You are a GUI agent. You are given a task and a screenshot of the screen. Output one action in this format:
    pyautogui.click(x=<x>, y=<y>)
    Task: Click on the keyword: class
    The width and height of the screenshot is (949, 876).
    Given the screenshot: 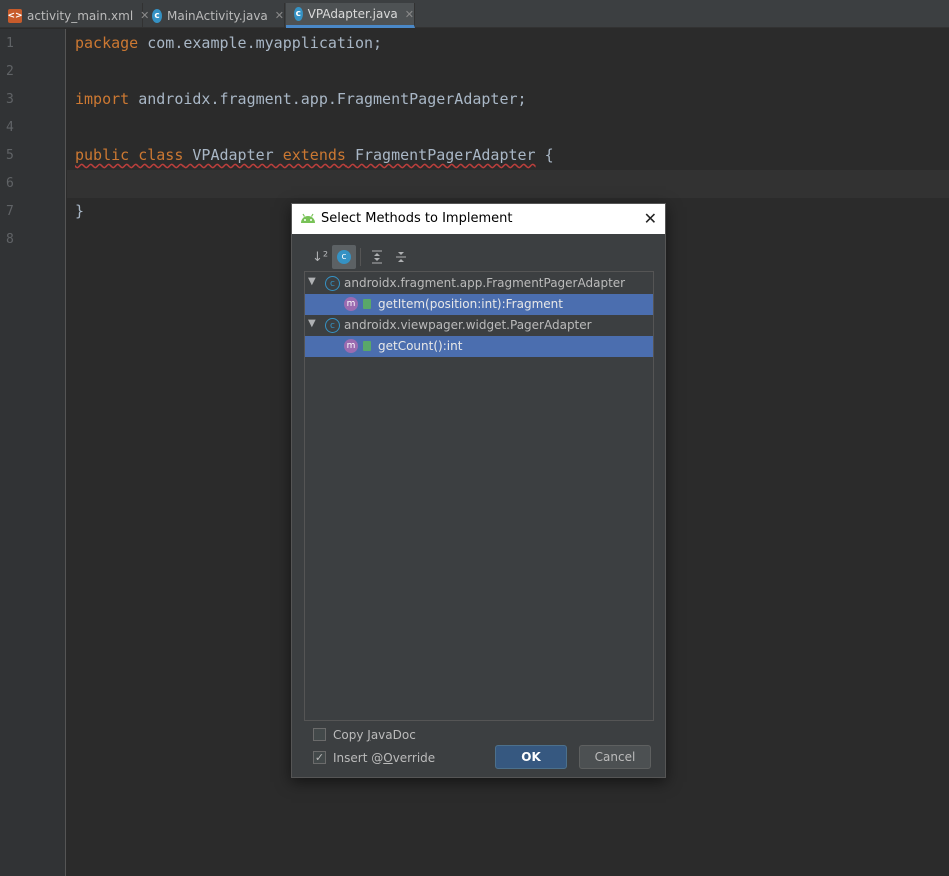 What is the action you would take?
    pyautogui.click(x=161, y=155)
    